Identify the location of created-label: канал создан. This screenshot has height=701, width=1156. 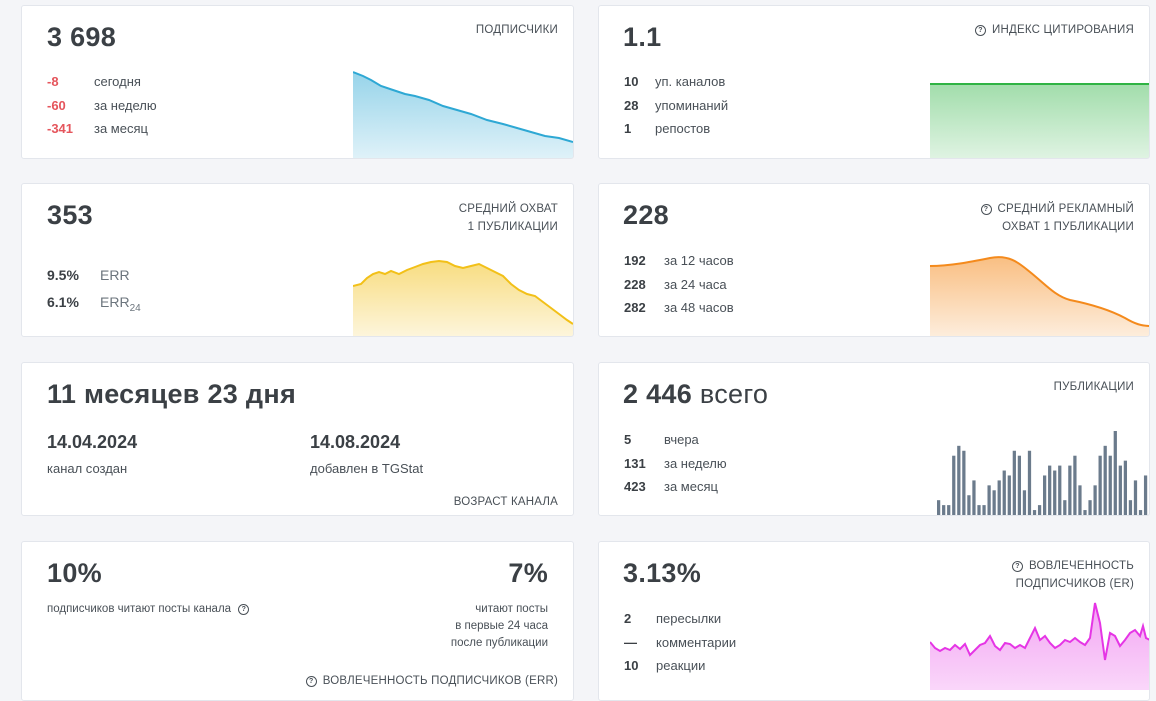
(87, 468).